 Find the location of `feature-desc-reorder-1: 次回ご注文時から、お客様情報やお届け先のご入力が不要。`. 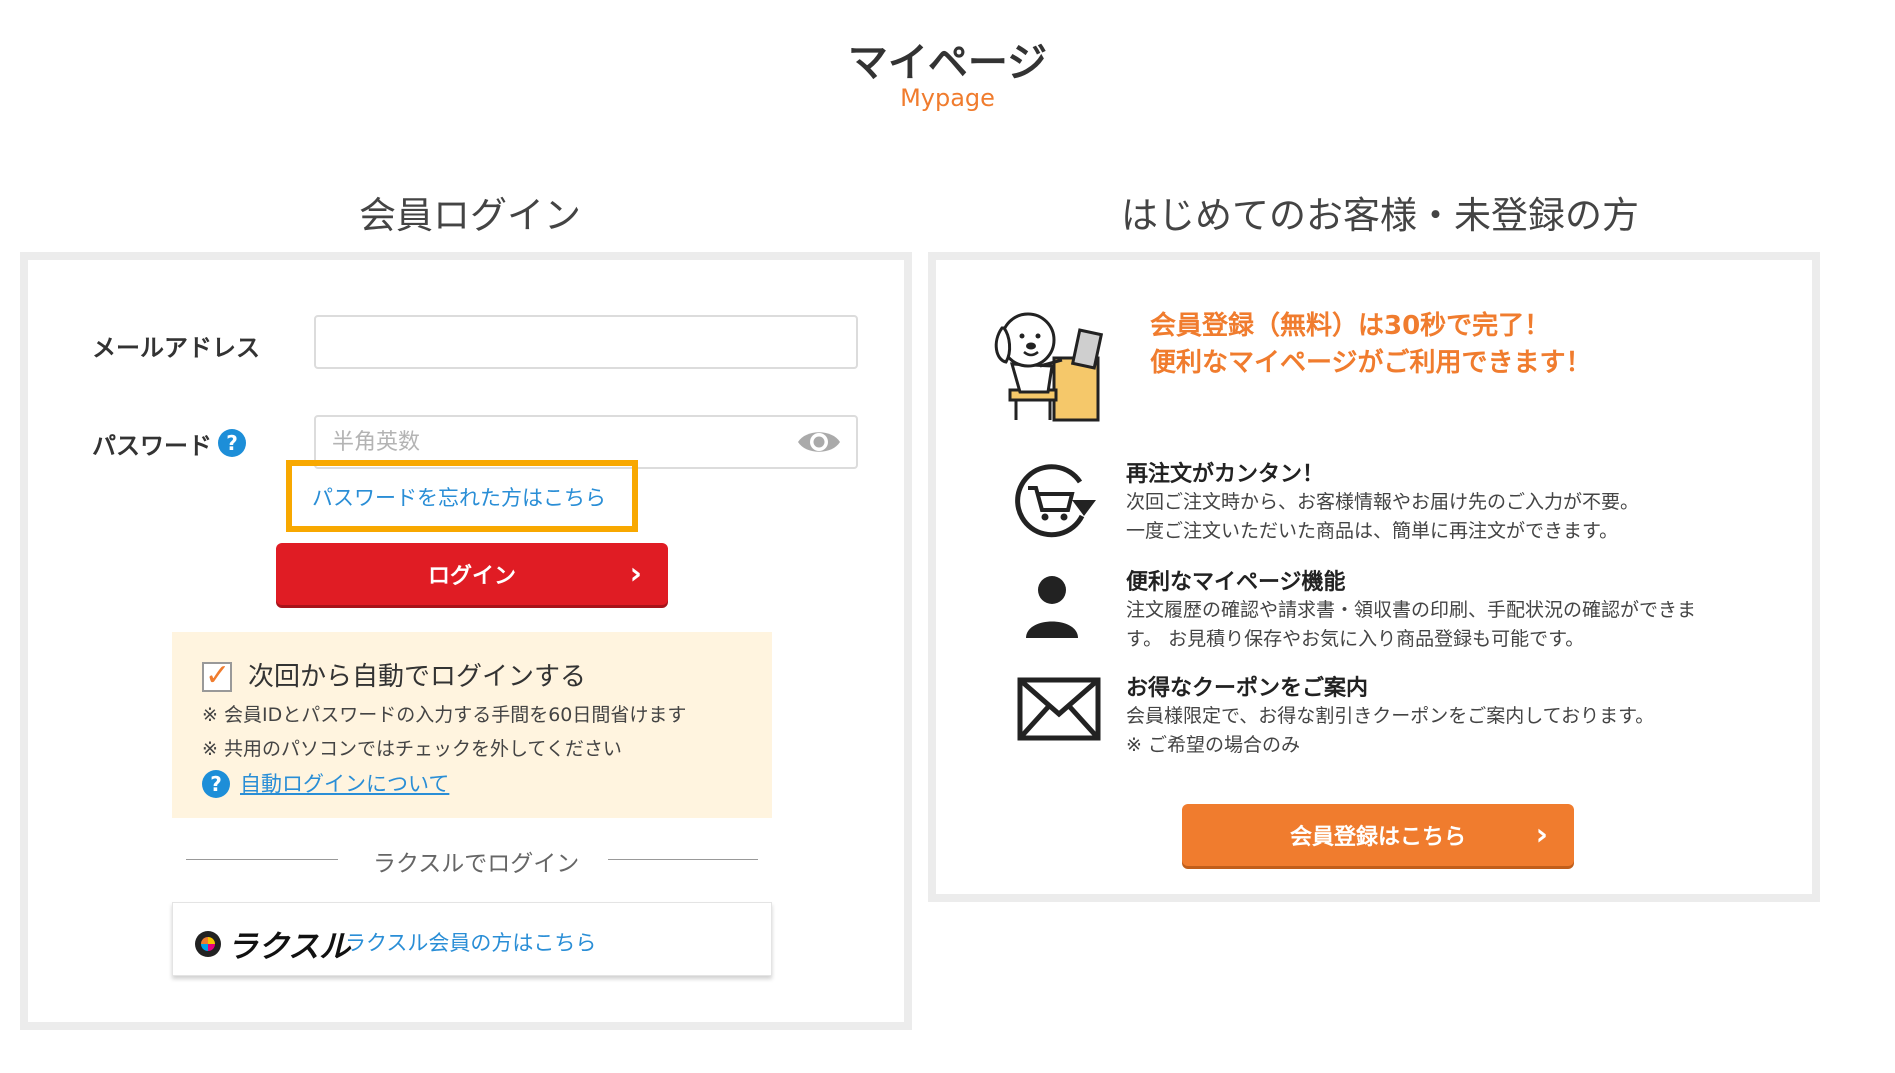

feature-desc-reorder-1: 次回ご注文時から、お客様情報やお届け先のご入力が不要。 is located at coordinates (1383, 502).